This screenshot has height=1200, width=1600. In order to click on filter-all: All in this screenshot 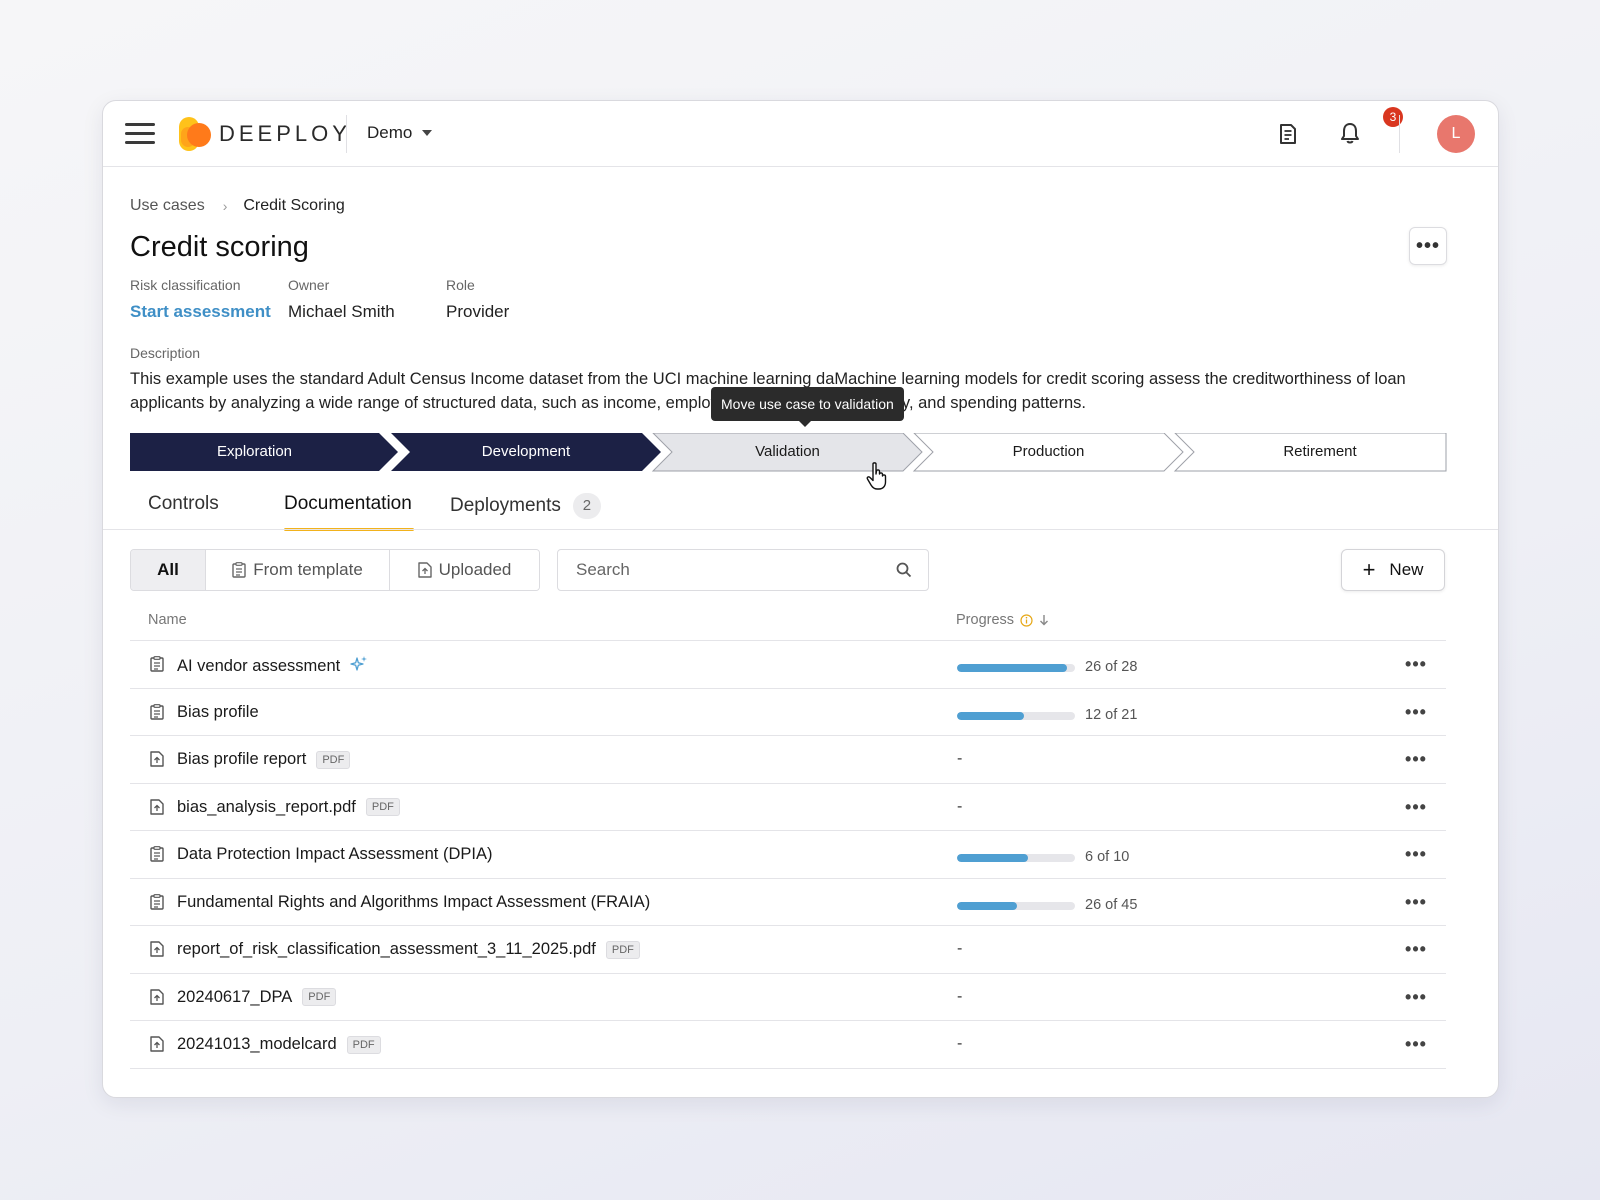, I will do `click(168, 570)`.